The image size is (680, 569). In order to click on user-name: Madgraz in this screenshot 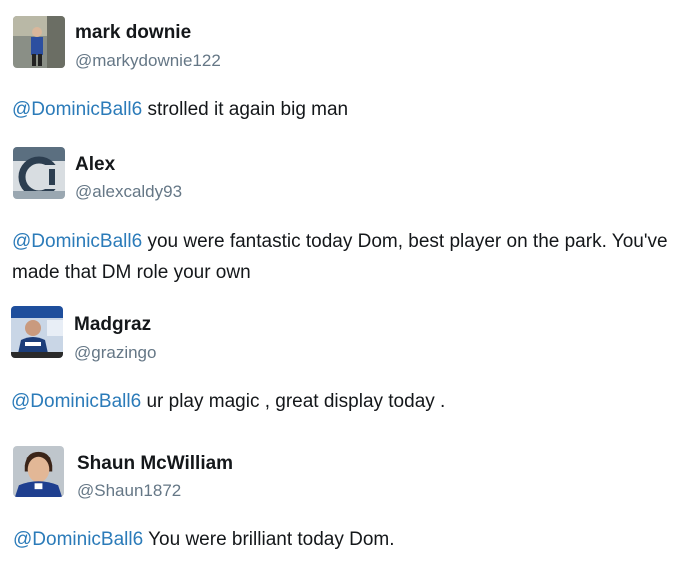, I will do `click(112, 325)`.